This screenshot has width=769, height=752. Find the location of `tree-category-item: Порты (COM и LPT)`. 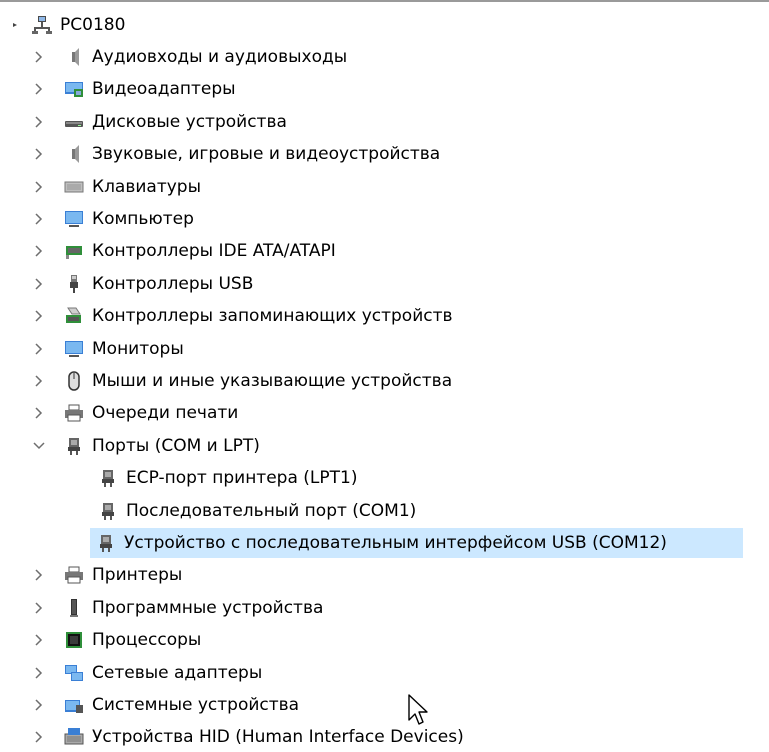

tree-category-item: Порты (COM и LPT) is located at coordinates (162, 446).